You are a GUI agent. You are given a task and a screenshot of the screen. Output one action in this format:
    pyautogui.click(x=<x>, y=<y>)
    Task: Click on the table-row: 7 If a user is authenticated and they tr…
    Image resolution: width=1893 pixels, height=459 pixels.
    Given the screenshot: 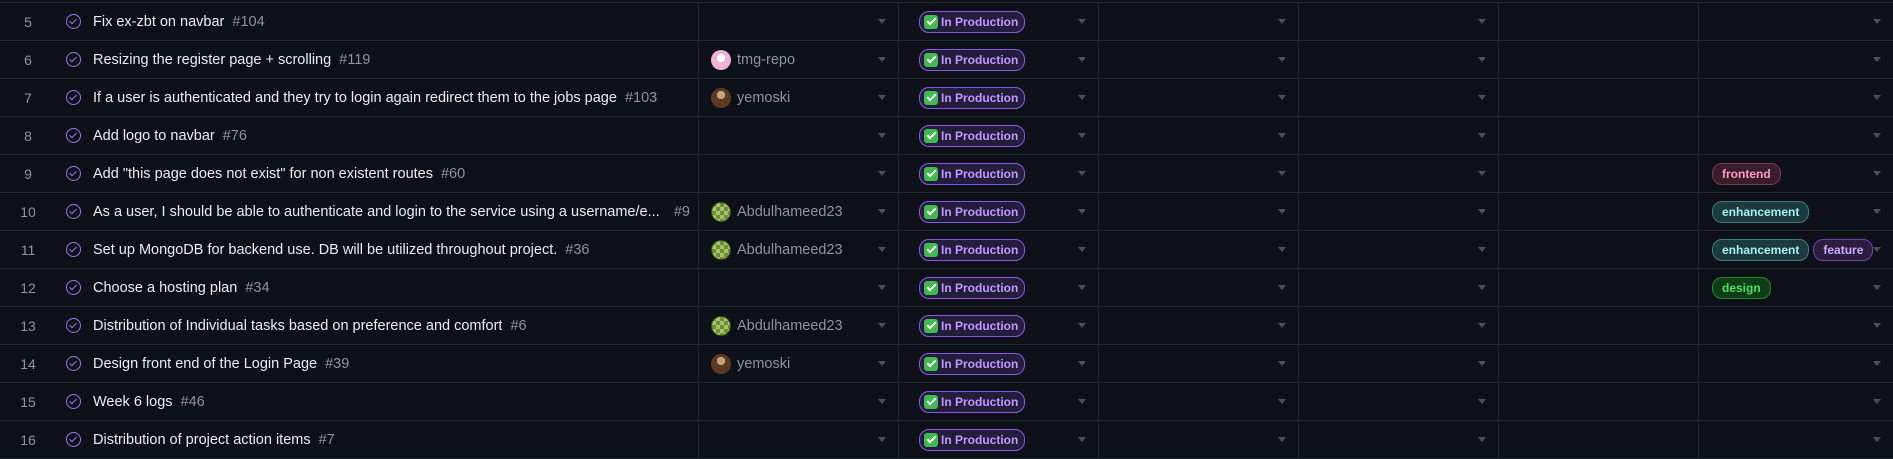 What is the action you would take?
    pyautogui.click(x=946, y=98)
    